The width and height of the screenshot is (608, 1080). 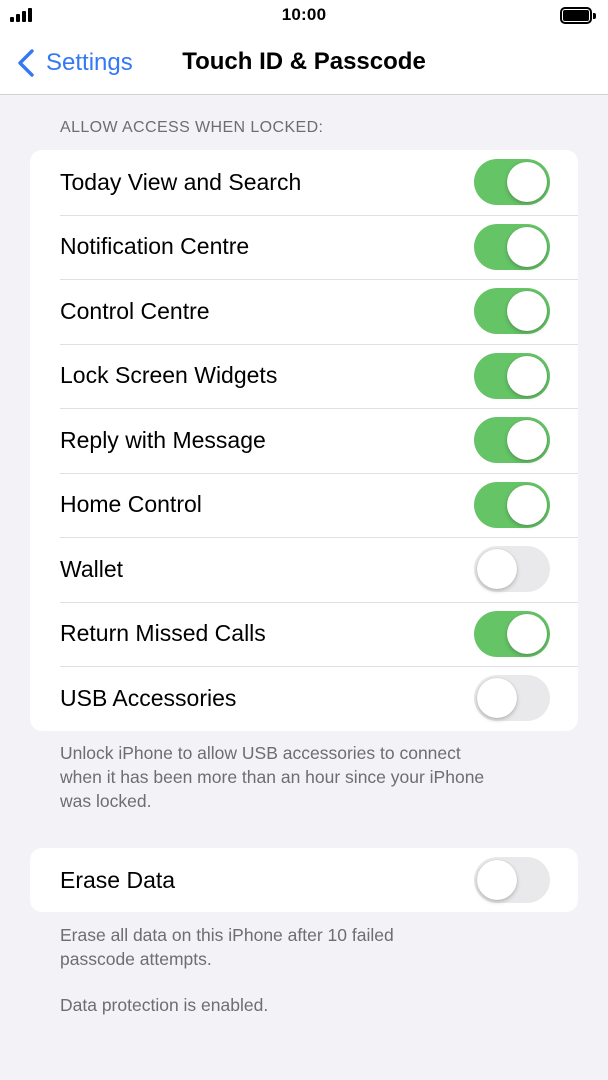 What do you see at coordinates (512, 698) in the screenshot?
I see `toggle-usb-accessories` at bounding box center [512, 698].